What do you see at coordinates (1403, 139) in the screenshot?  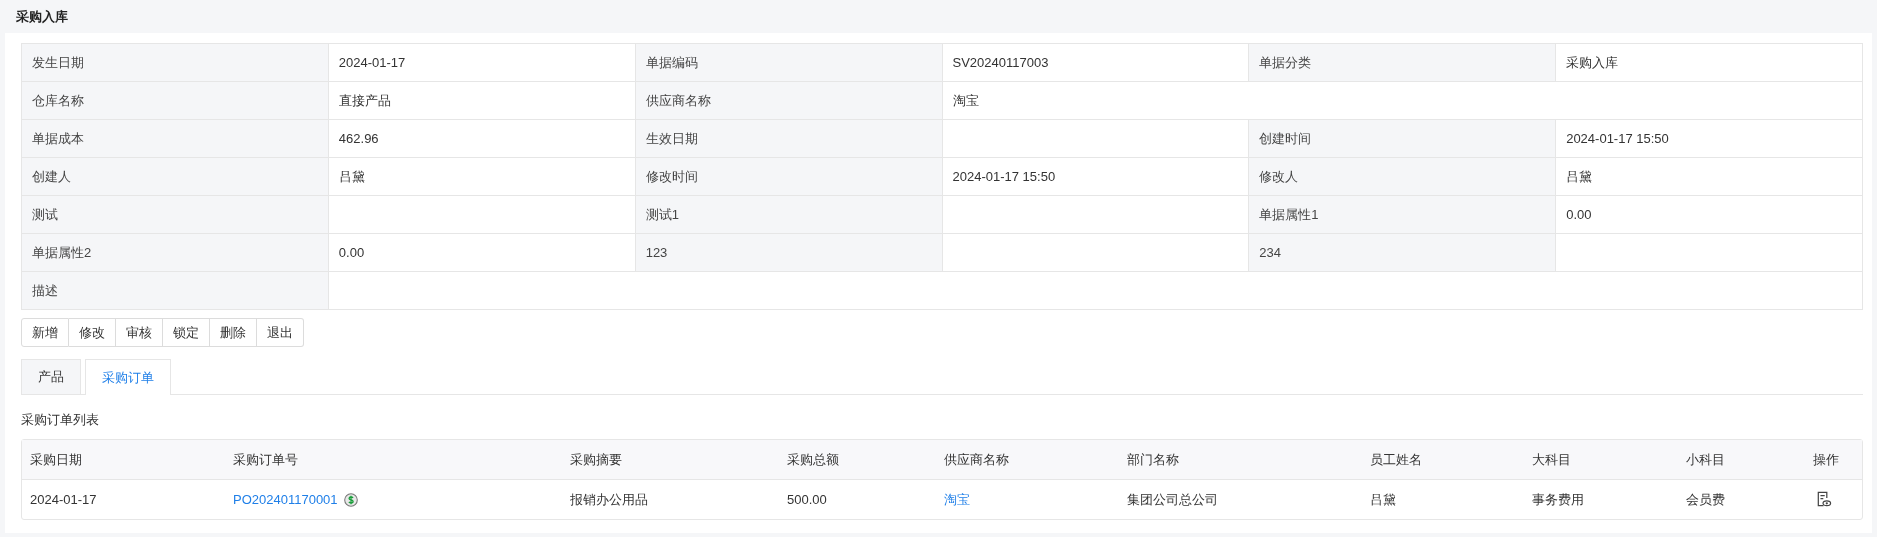 I see `field-label: 创建时间` at bounding box center [1403, 139].